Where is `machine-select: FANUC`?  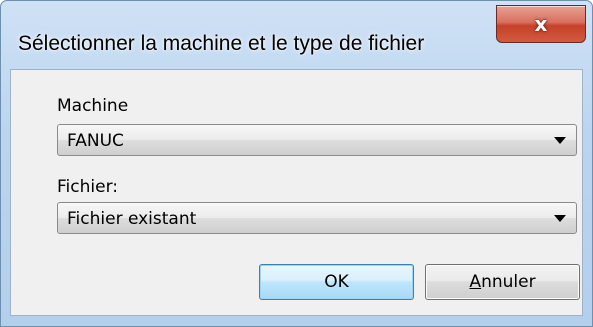 machine-select: FANUC is located at coordinates (317, 140).